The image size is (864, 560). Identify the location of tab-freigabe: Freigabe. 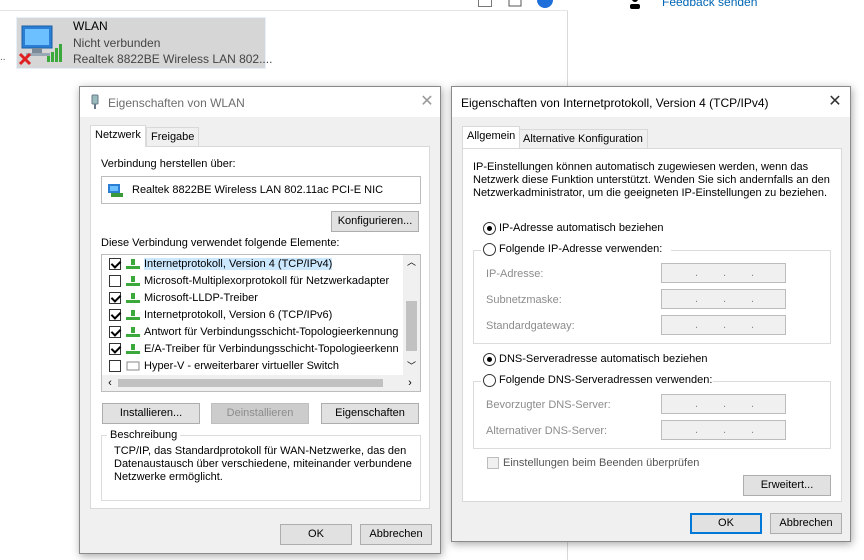
(173, 137).